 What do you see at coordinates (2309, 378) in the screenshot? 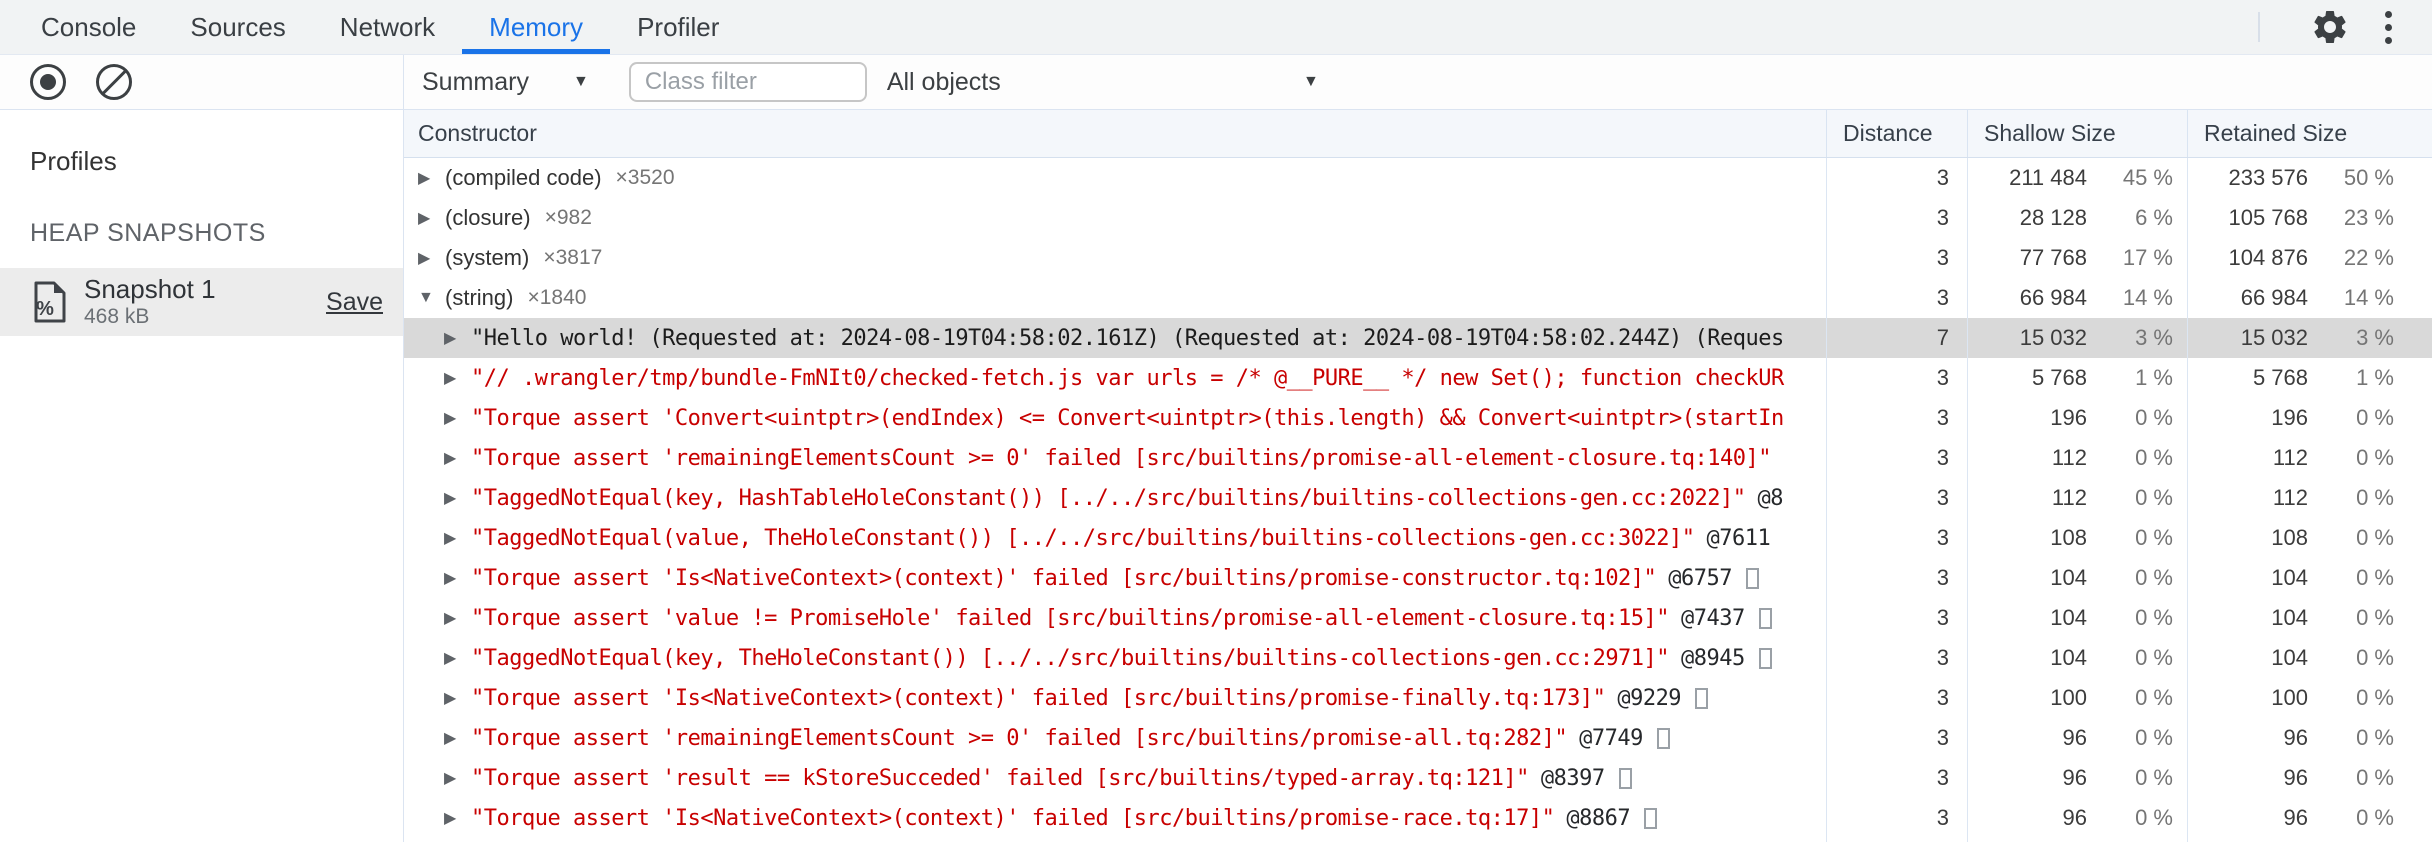
I see `retained-size-cell: 5 768 1 %` at bounding box center [2309, 378].